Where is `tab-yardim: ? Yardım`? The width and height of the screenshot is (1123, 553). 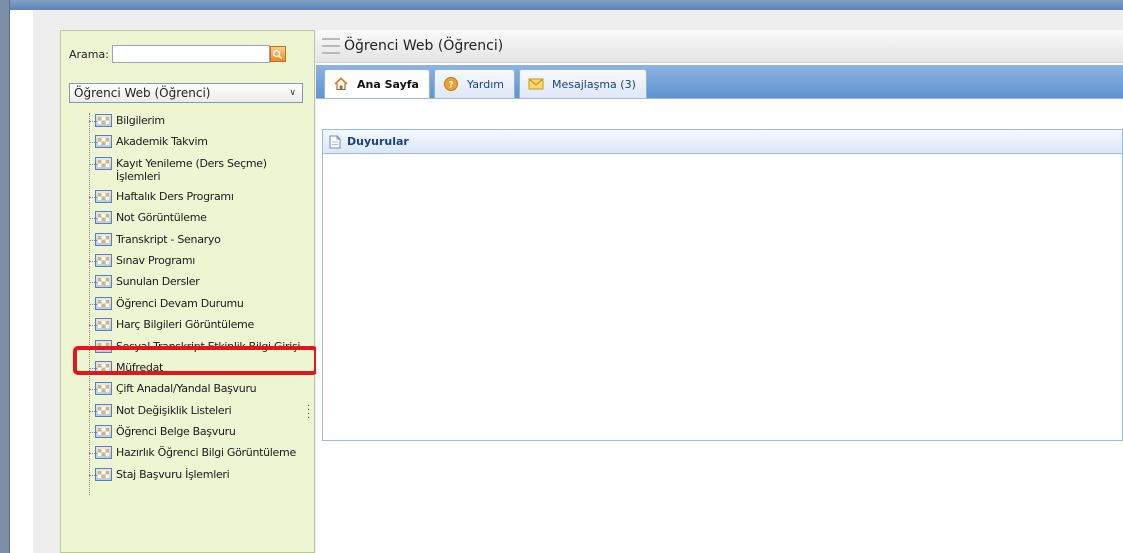 tab-yardim: ? Yardım is located at coordinates (474, 83).